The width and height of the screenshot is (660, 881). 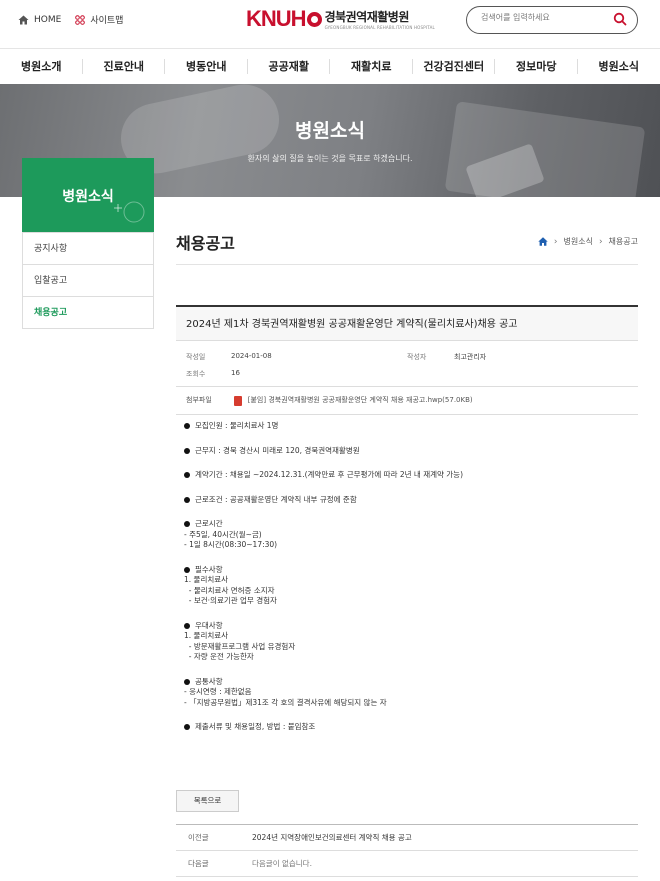 I want to click on prev-label: 이전글, so click(x=198, y=837).